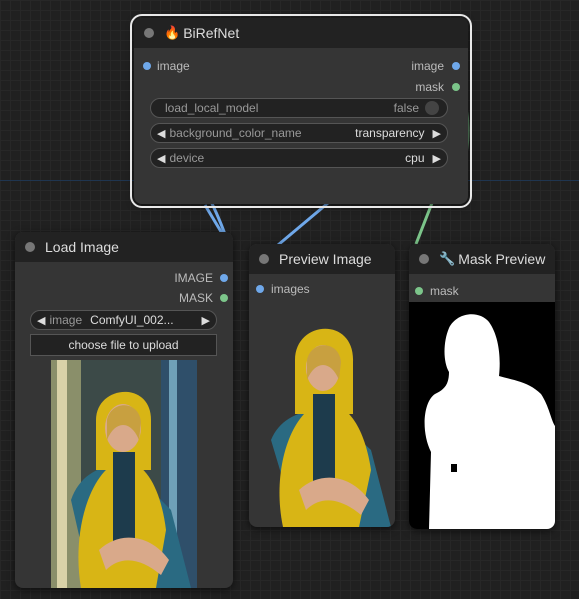  I want to click on mask-output-image, so click(482, 415).